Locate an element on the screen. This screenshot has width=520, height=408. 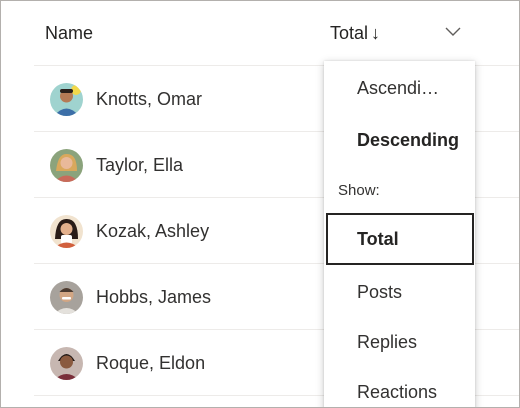
menu-item-replies: Replies is located at coordinates (399, 342).